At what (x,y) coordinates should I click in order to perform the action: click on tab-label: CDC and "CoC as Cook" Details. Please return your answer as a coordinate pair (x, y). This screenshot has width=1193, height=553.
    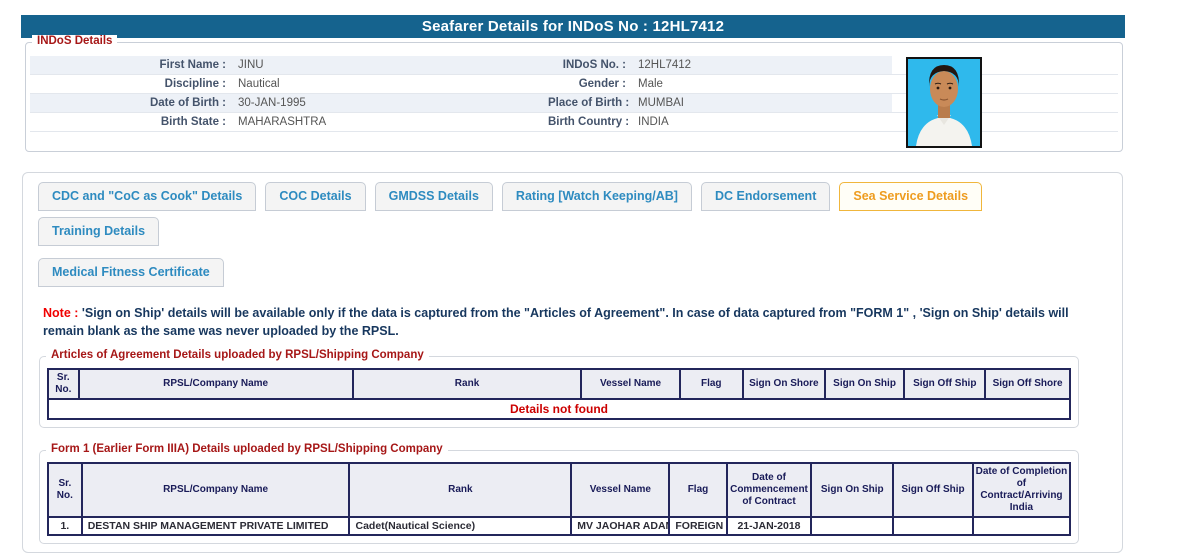
    Looking at the image, I should click on (147, 196).